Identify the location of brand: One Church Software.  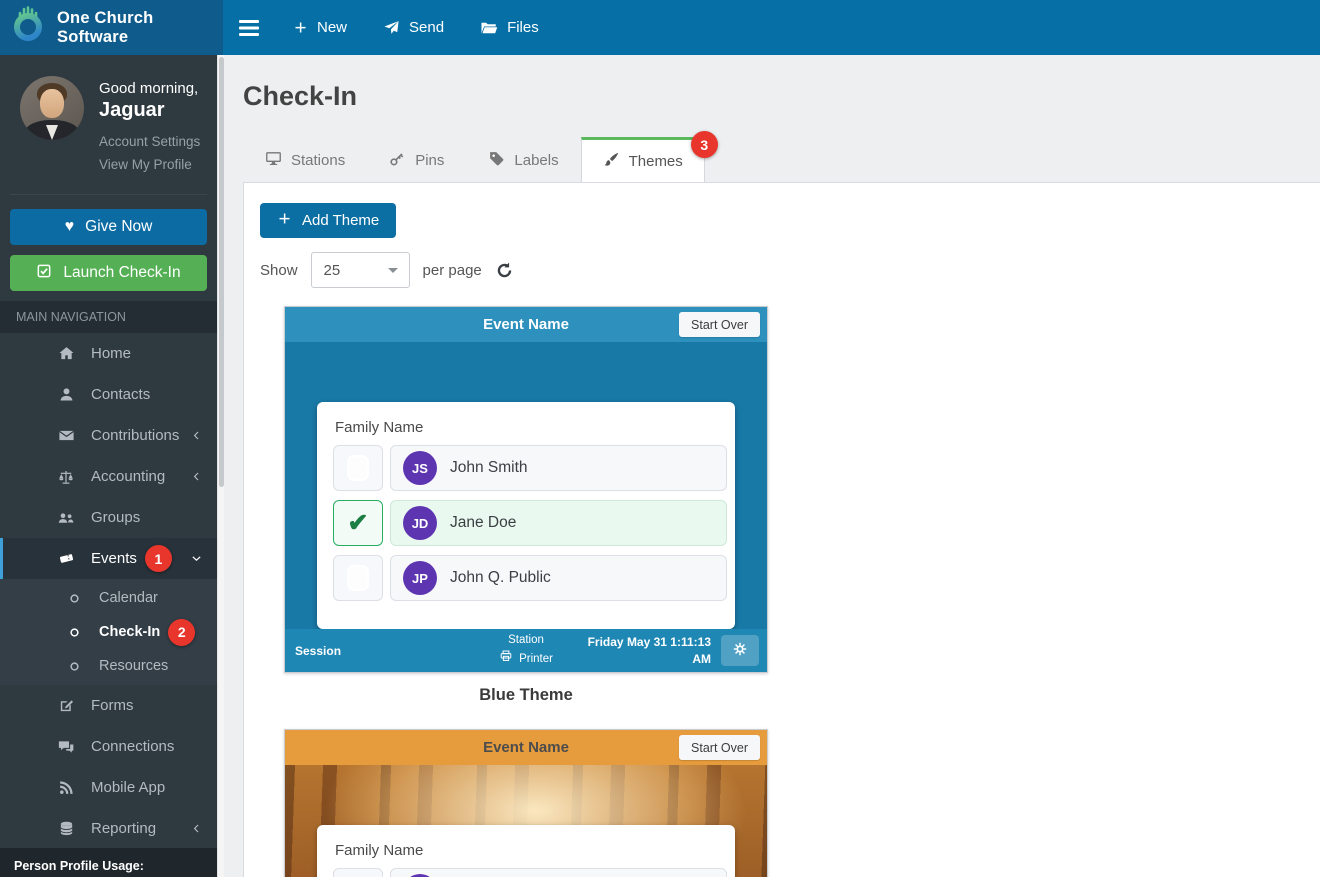
(111, 27).